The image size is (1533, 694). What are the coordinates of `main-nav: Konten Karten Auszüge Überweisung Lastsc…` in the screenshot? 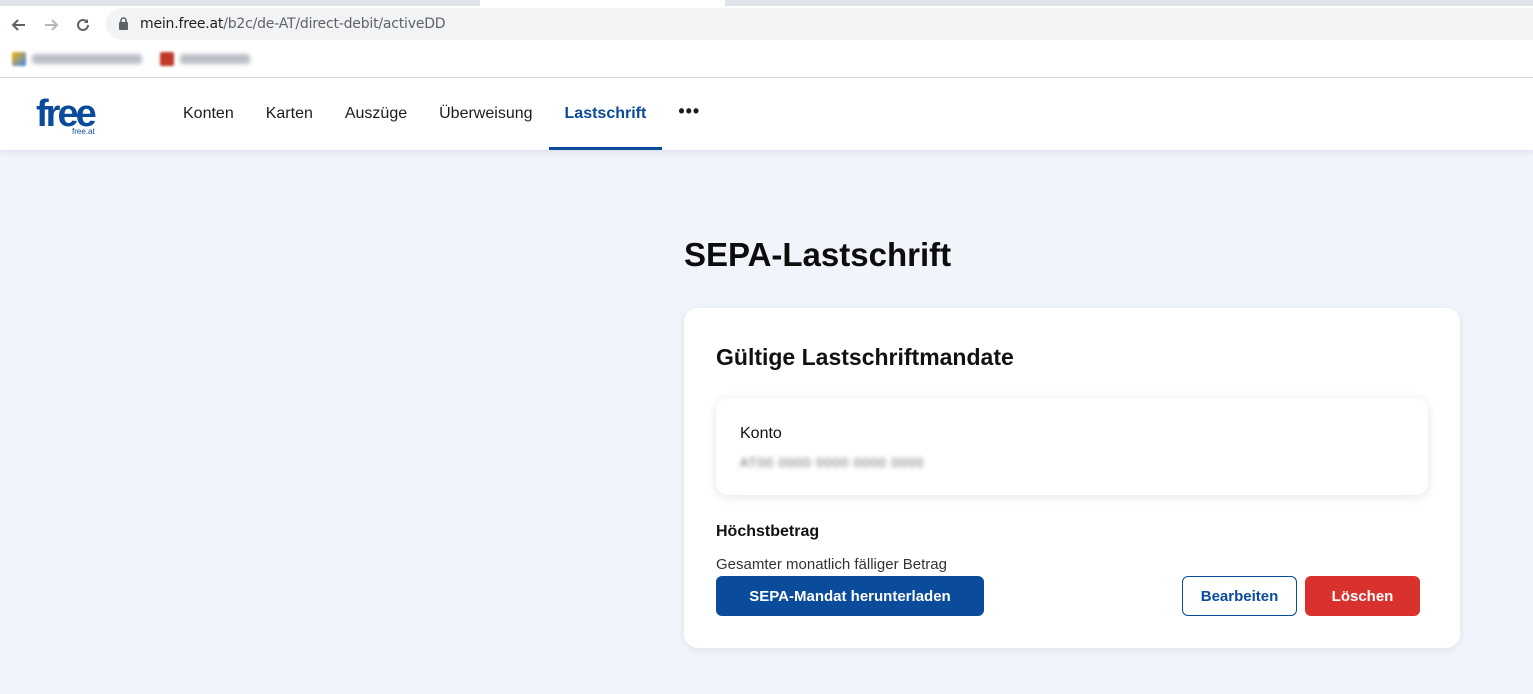 It's located at (441, 114).